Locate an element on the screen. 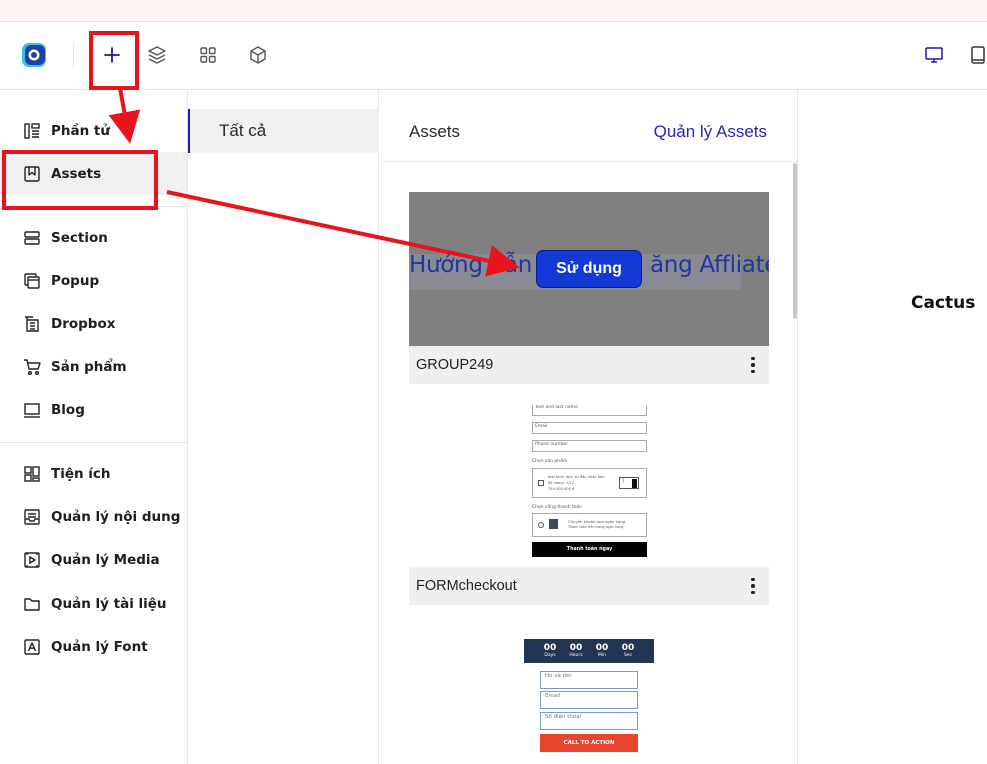 The height and width of the screenshot is (764, 987). countdown-label: Days is located at coordinates (550, 655).